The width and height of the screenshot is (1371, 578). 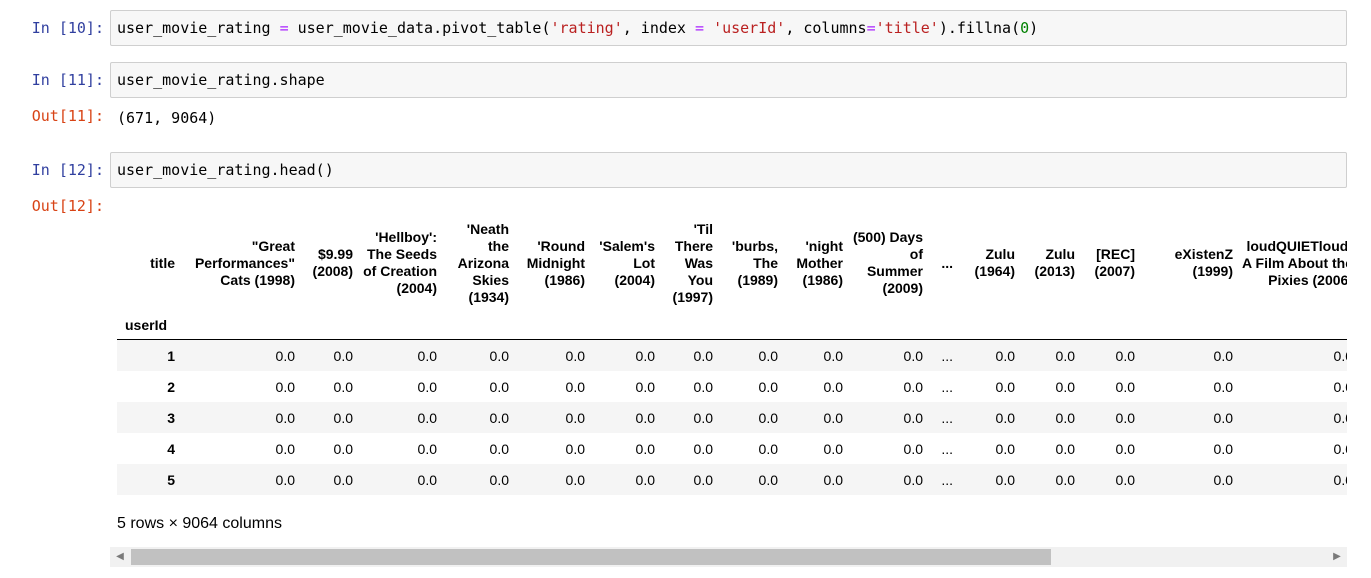 What do you see at coordinates (162, 262) in the screenshot?
I see `columns-name-label: title` at bounding box center [162, 262].